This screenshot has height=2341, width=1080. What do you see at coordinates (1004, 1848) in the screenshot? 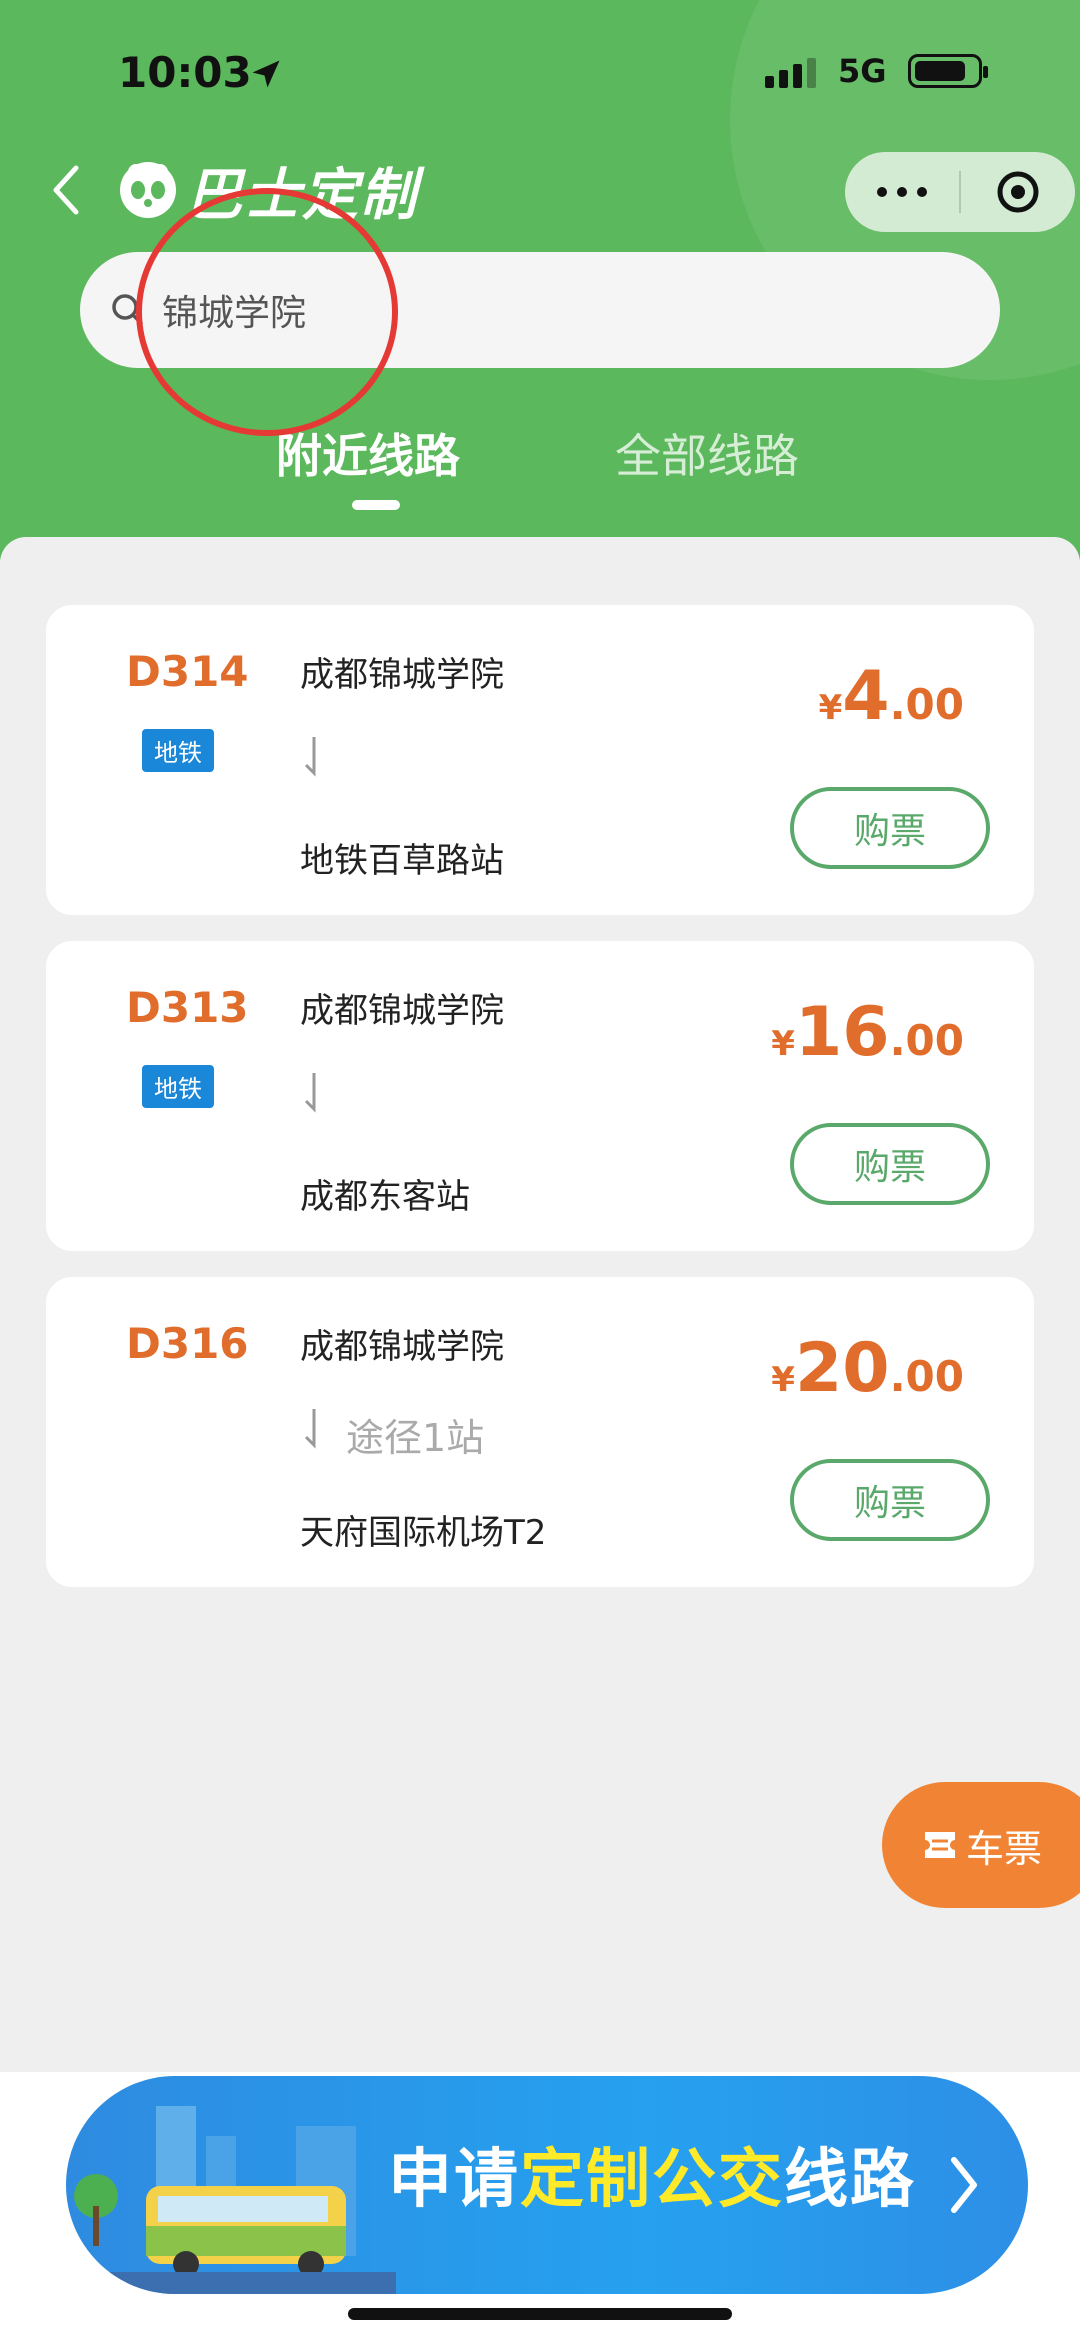
I see `my-tickets-label: 车票` at bounding box center [1004, 1848].